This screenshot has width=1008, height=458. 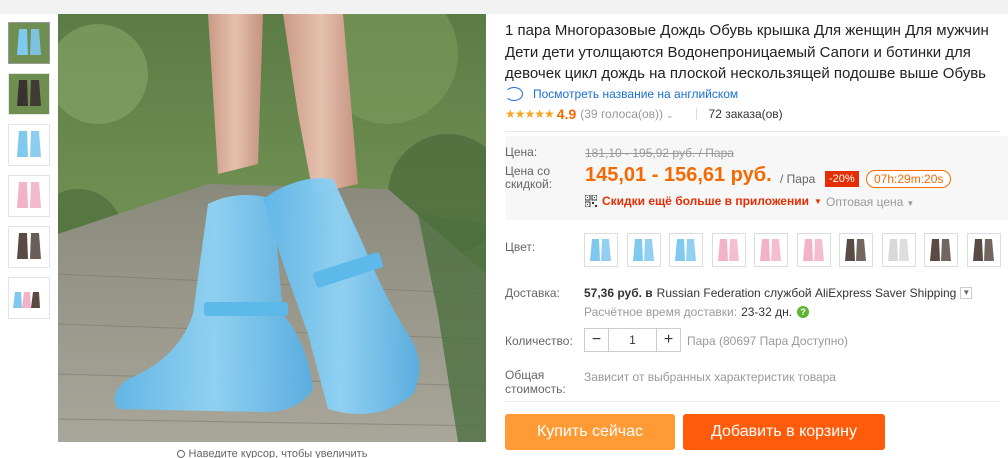 What do you see at coordinates (784, 432) in the screenshot?
I see `add-to-cart-button: Добавить в корзину` at bounding box center [784, 432].